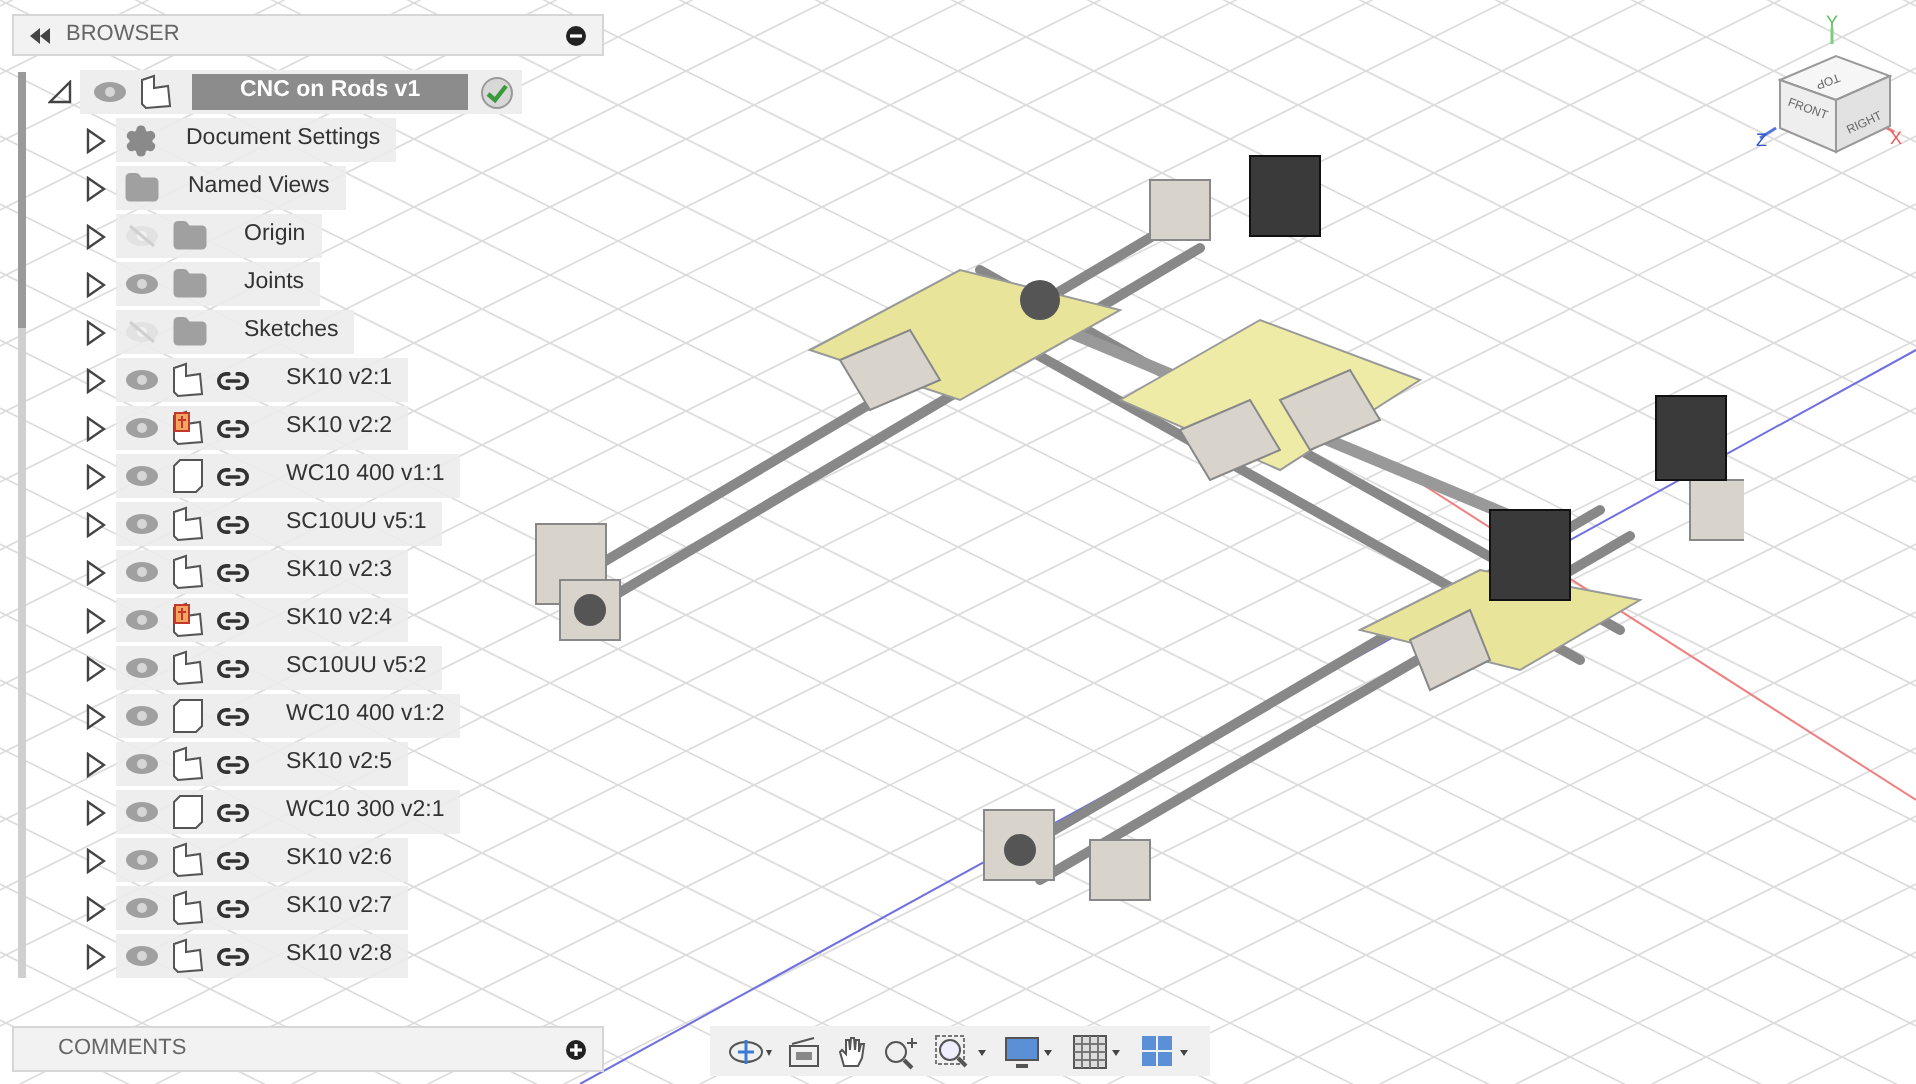  Describe the element at coordinates (123, 35) in the screenshot. I see `panel-title: BROWSER` at that location.